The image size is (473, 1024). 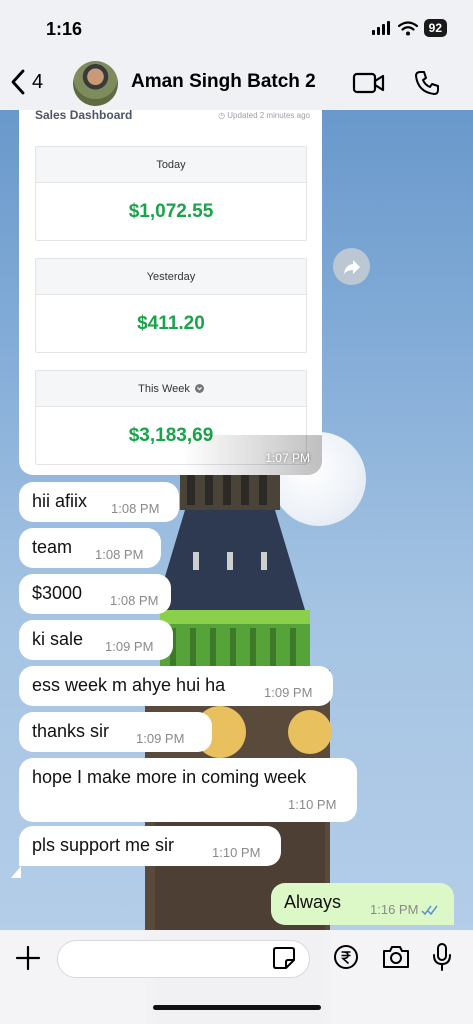 I want to click on sales-card-today: Today $1,072.55, so click(x=171, y=193).